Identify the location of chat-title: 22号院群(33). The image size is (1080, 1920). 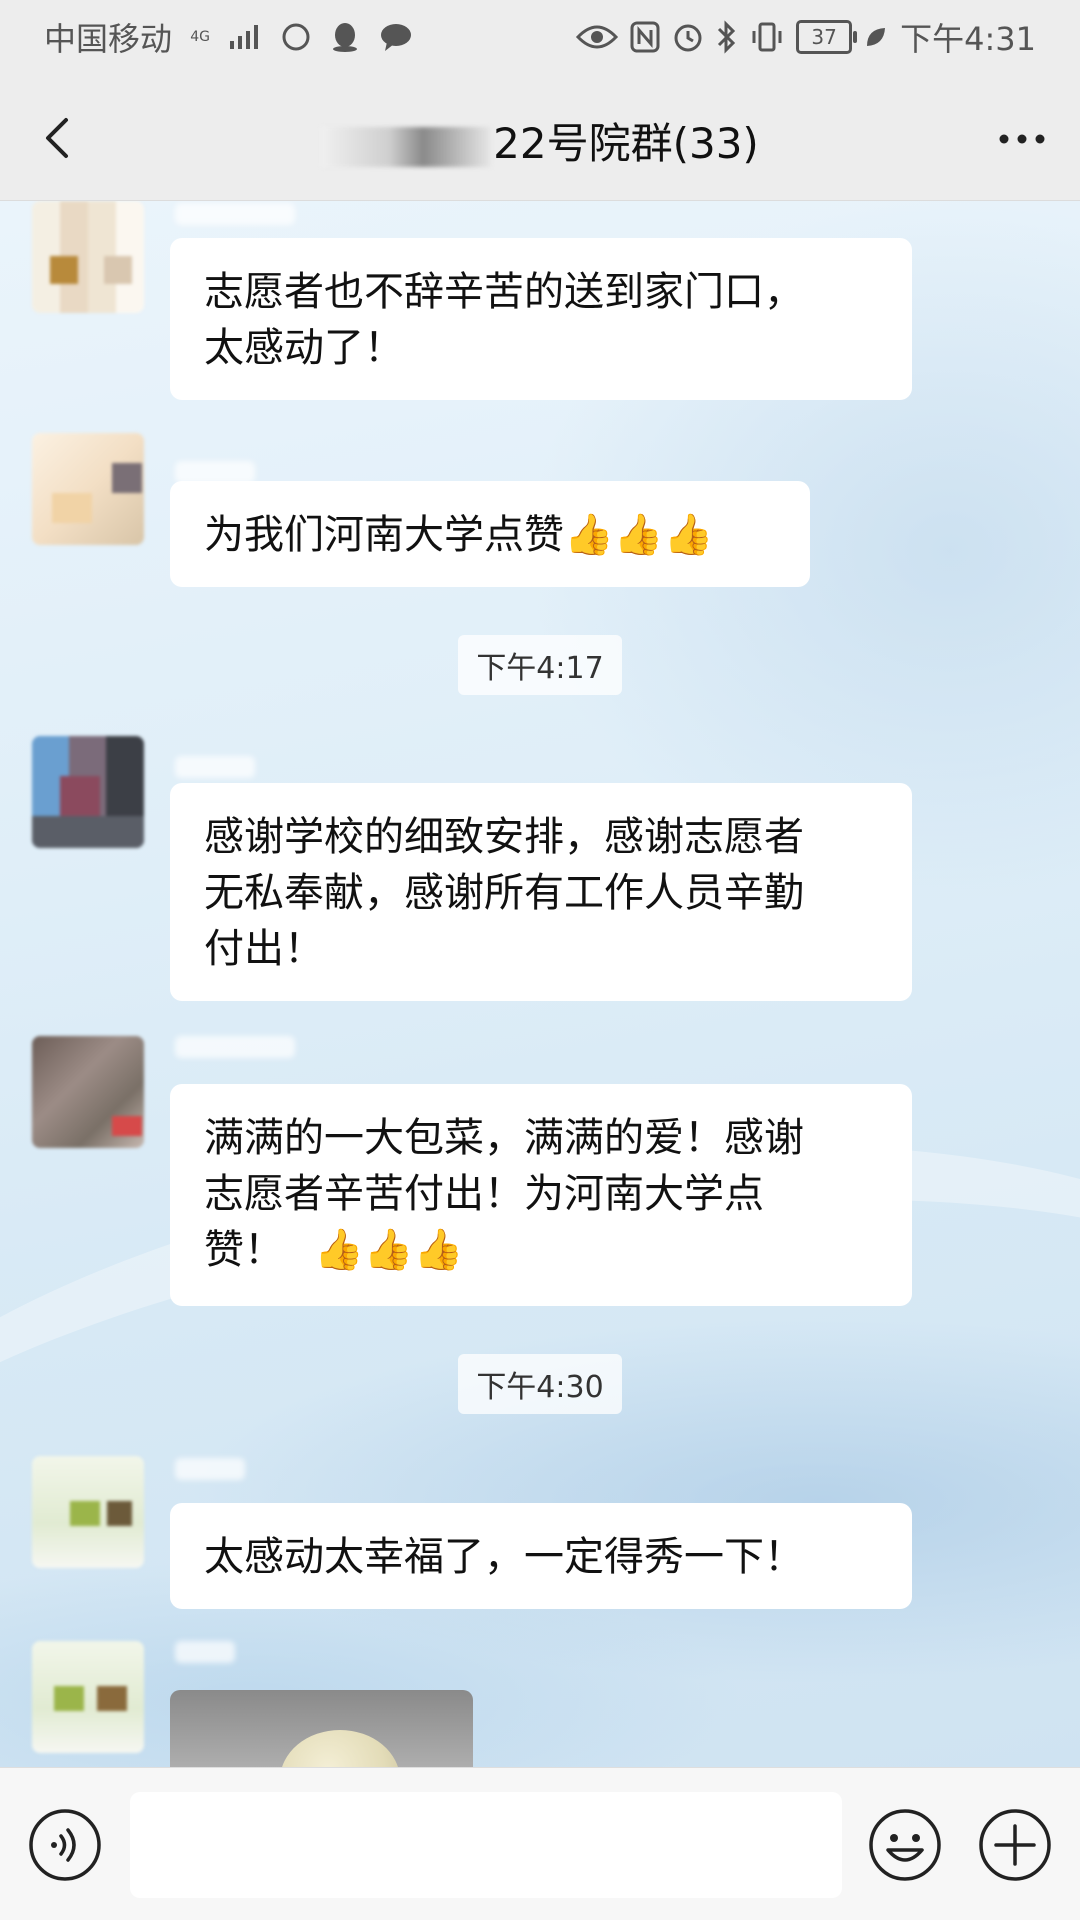
(540, 140).